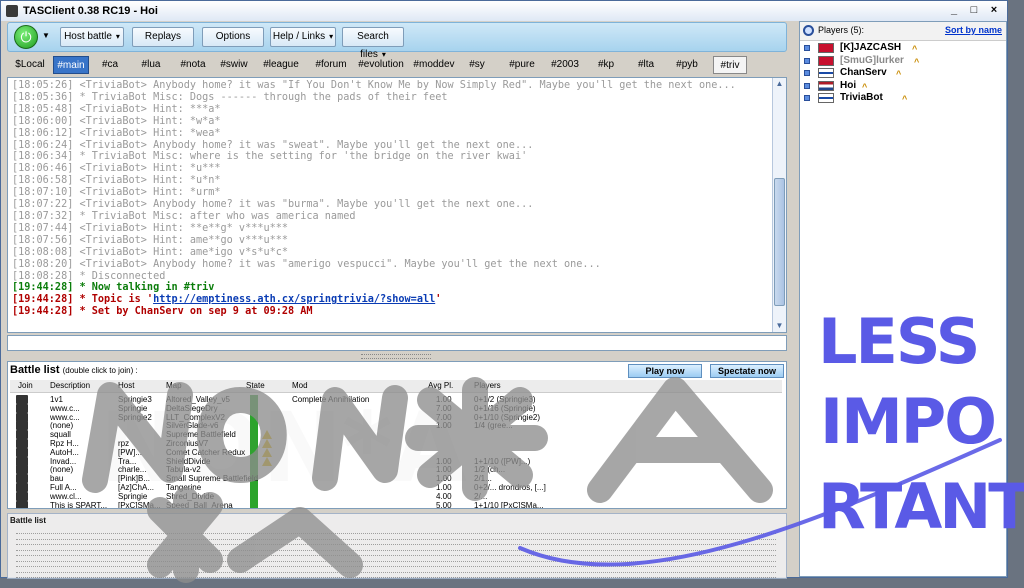 The image size is (1024, 588). Describe the element at coordinates (300, 386) in the screenshot. I see `column-header: Mod` at that location.